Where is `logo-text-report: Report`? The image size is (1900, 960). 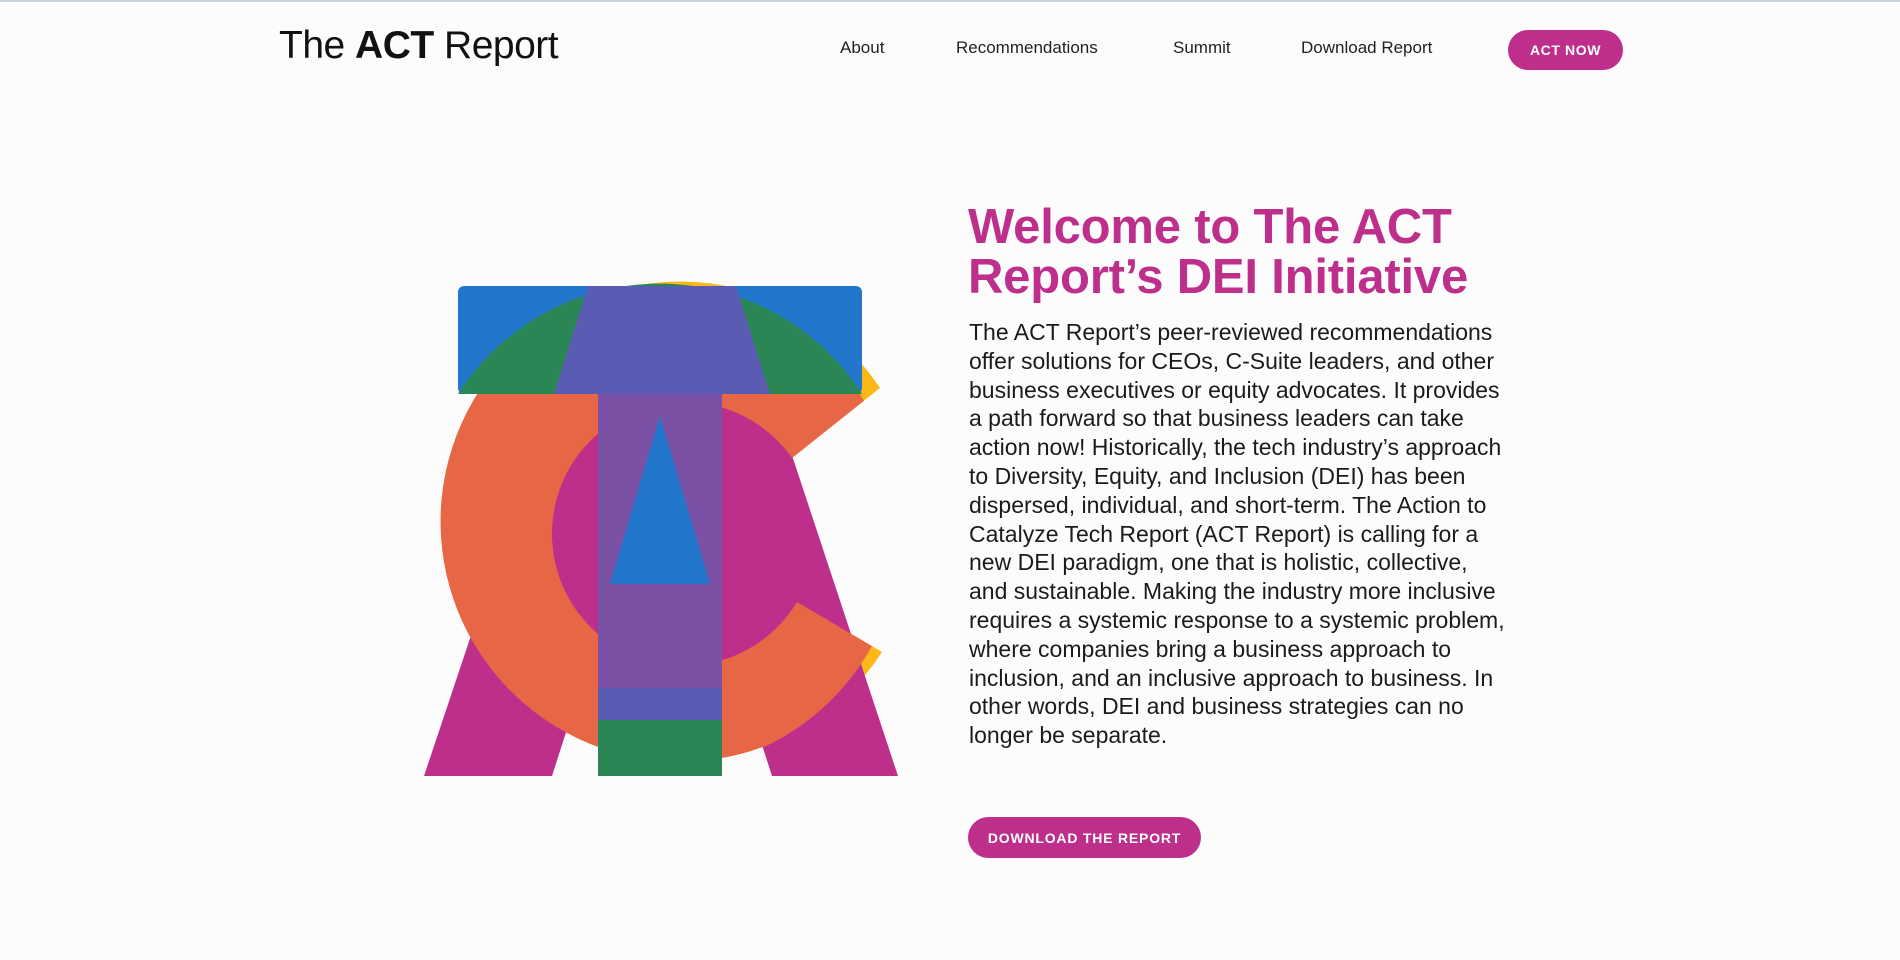 logo-text-report: Report is located at coordinates (496, 45).